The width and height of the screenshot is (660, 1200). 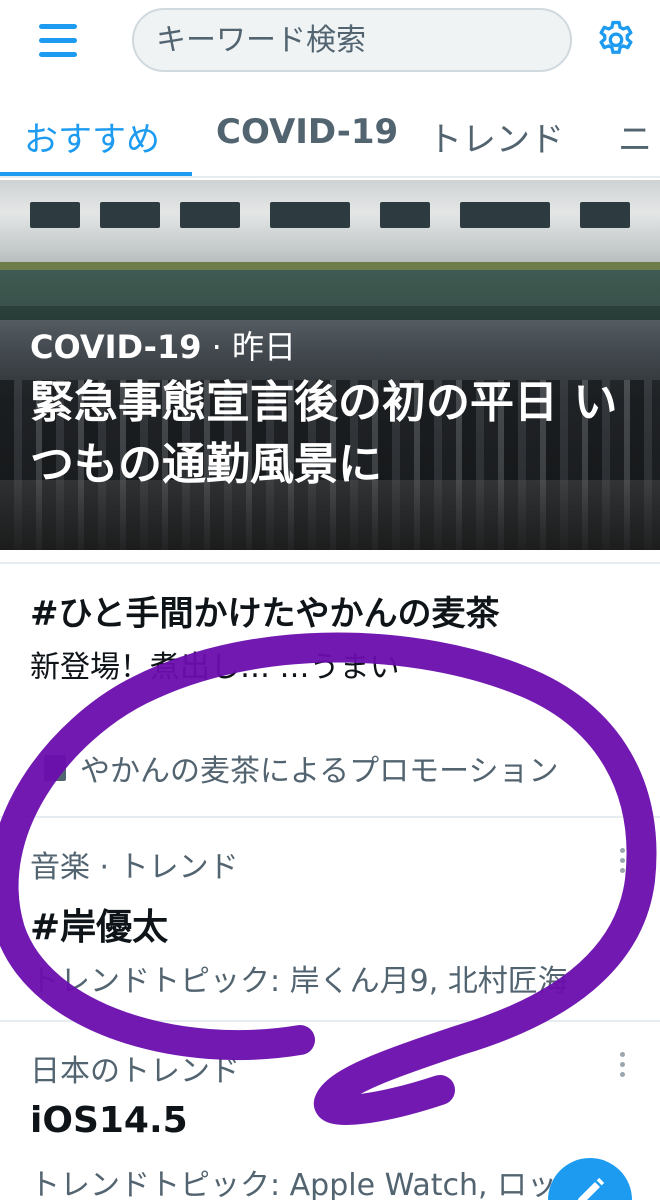 What do you see at coordinates (319, 771) in the screenshot?
I see `promoted-by-label: やかんの麦茶によるプロモーション` at bounding box center [319, 771].